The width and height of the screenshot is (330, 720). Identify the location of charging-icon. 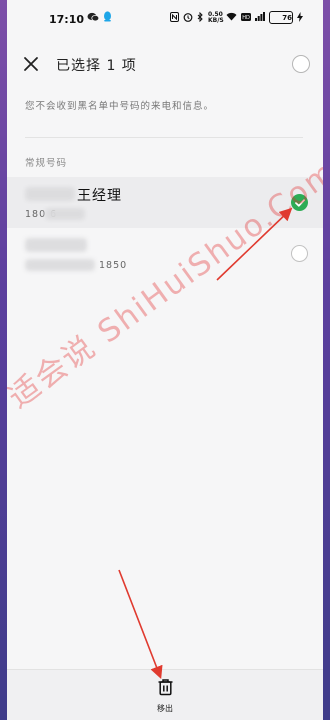
(300, 17).